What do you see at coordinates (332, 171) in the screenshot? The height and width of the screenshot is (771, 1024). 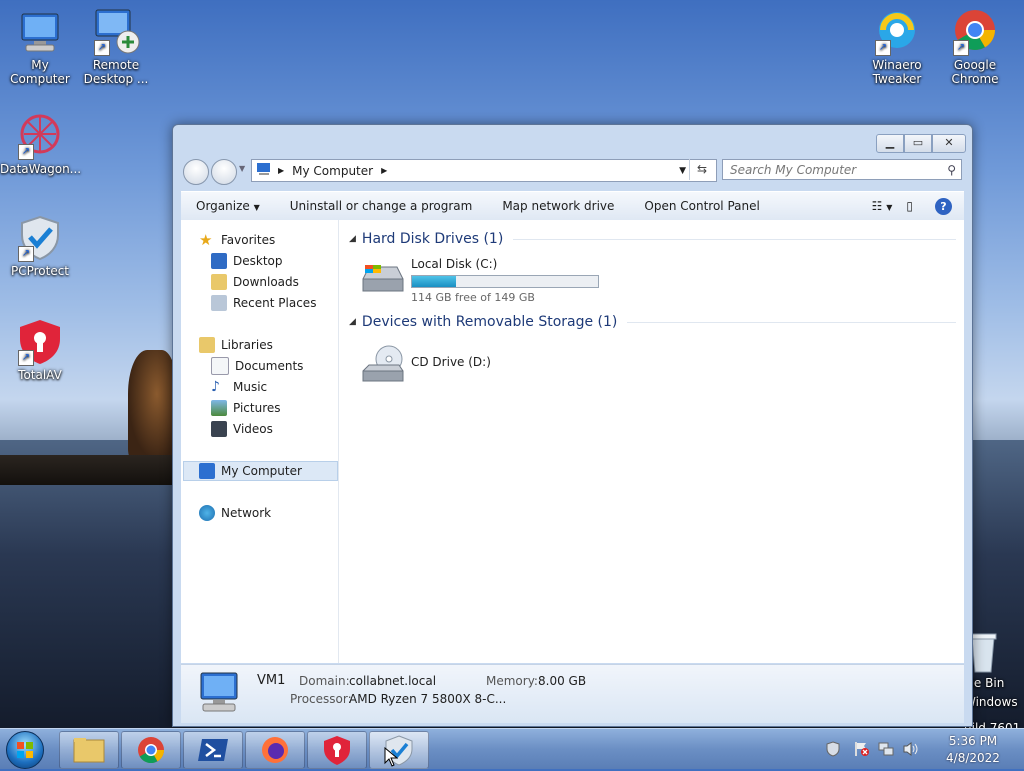 I see `address-location: My Computer` at bounding box center [332, 171].